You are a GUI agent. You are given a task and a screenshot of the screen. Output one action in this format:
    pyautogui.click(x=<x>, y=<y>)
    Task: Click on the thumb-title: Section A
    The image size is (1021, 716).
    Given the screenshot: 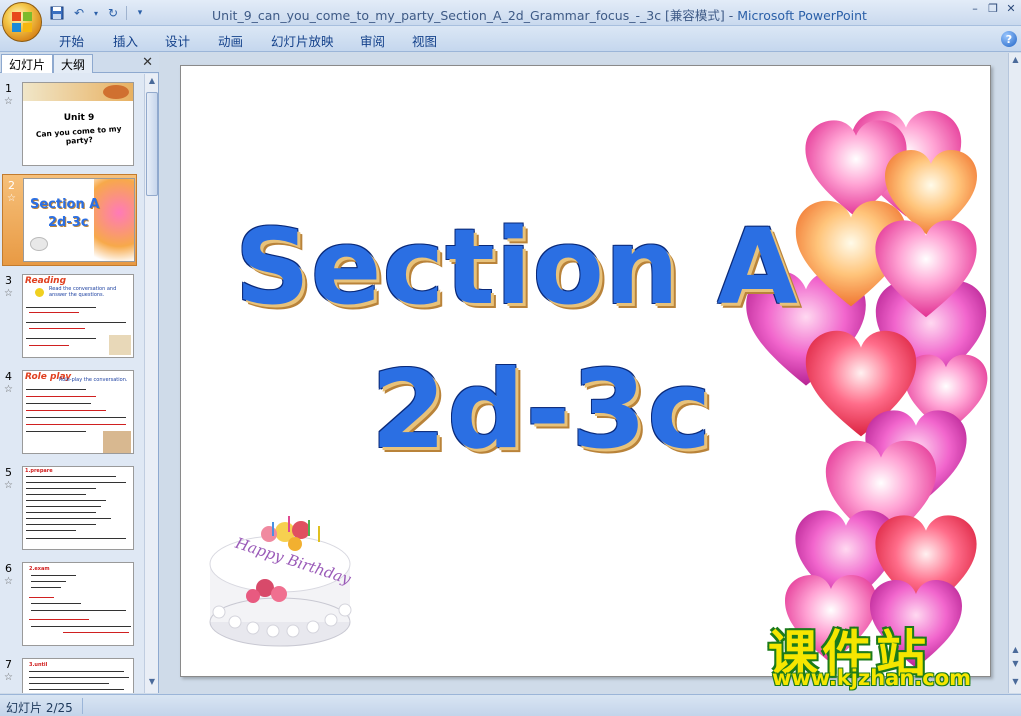 What is the action you would take?
    pyautogui.click(x=65, y=204)
    